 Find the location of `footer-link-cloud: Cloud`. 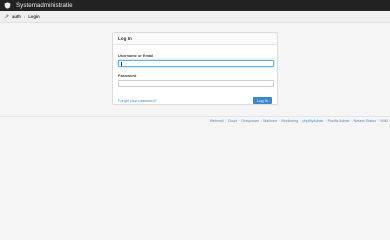

footer-link-cloud: Cloud is located at coordinates (232, 121).